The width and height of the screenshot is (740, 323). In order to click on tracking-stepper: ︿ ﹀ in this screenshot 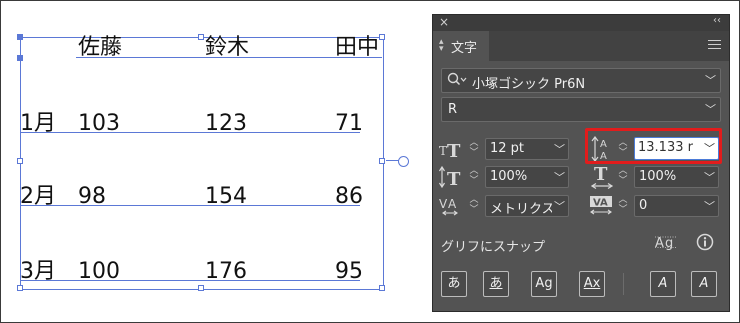, I will do `click(623, 206)`.